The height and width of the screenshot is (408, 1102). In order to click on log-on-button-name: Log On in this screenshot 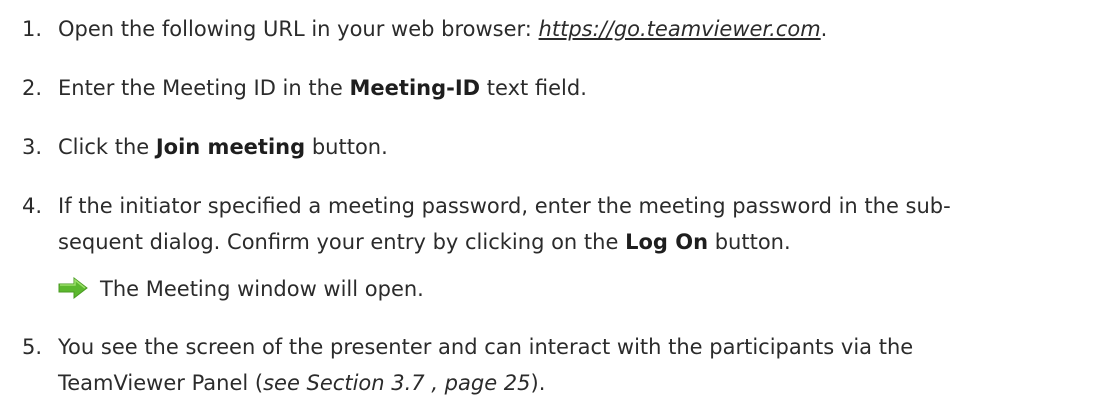, I will do `click(667, 242)`.